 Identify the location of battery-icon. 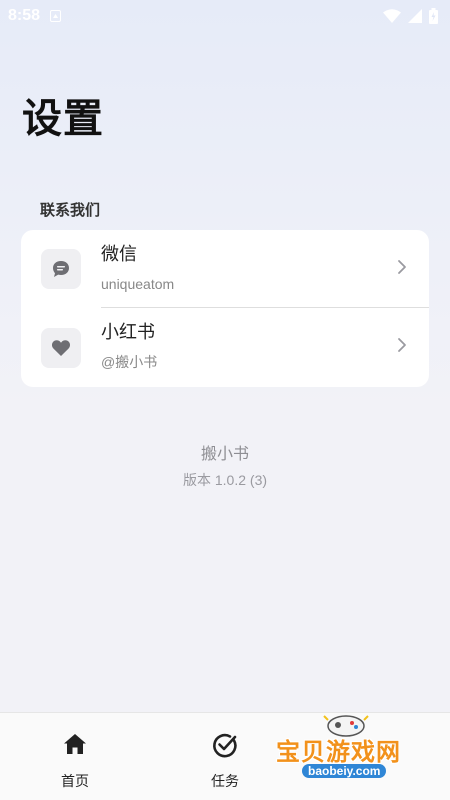
(433, 16).